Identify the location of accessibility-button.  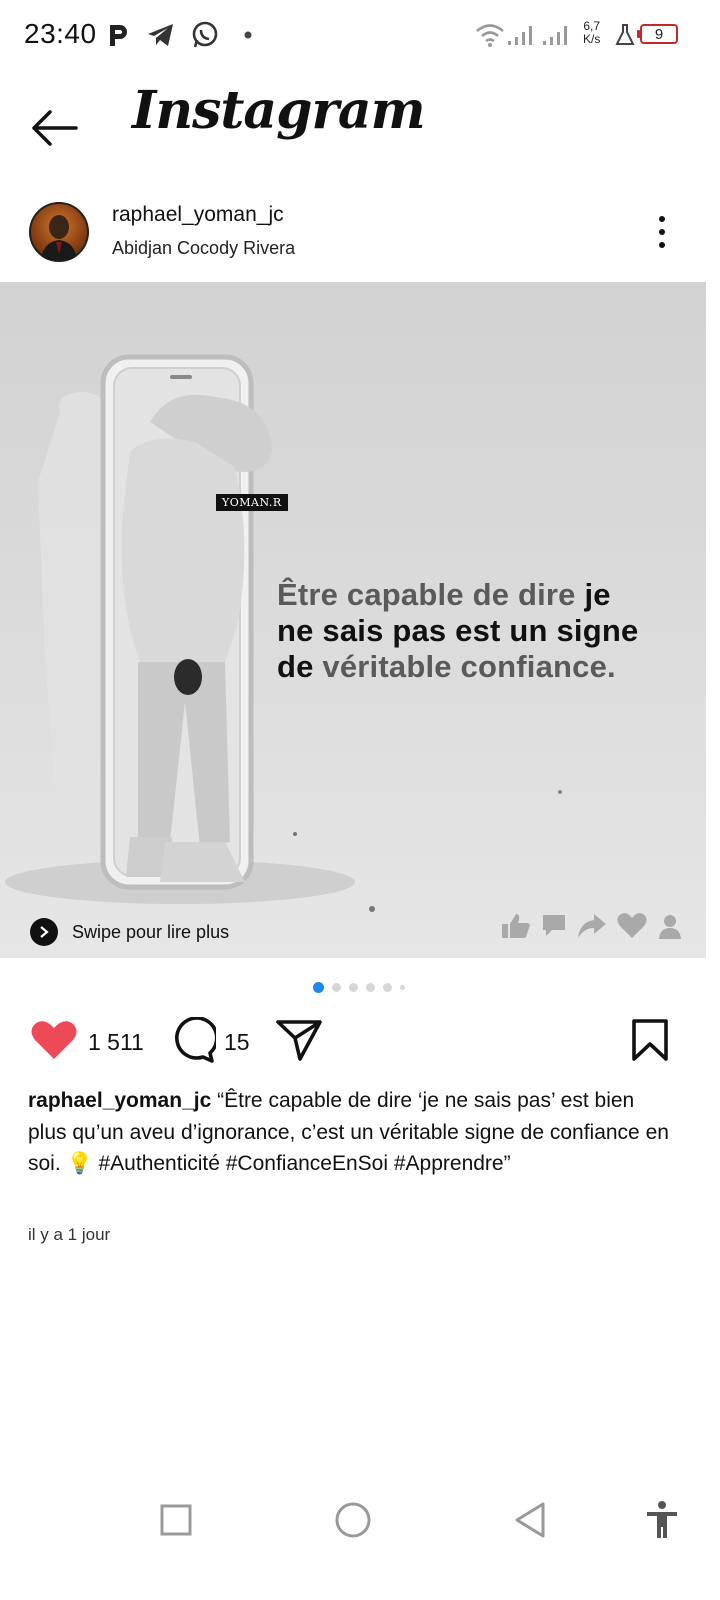
(662, 1520).